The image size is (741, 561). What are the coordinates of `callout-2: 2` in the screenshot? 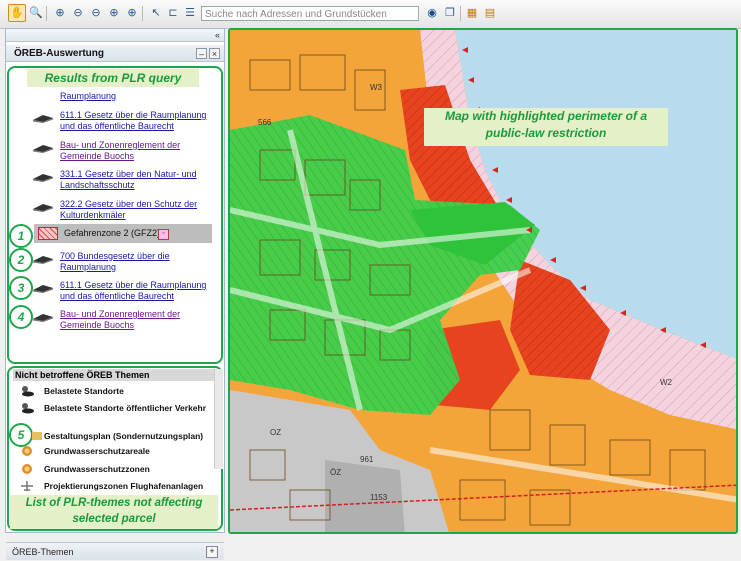 It's located at (21, 260).